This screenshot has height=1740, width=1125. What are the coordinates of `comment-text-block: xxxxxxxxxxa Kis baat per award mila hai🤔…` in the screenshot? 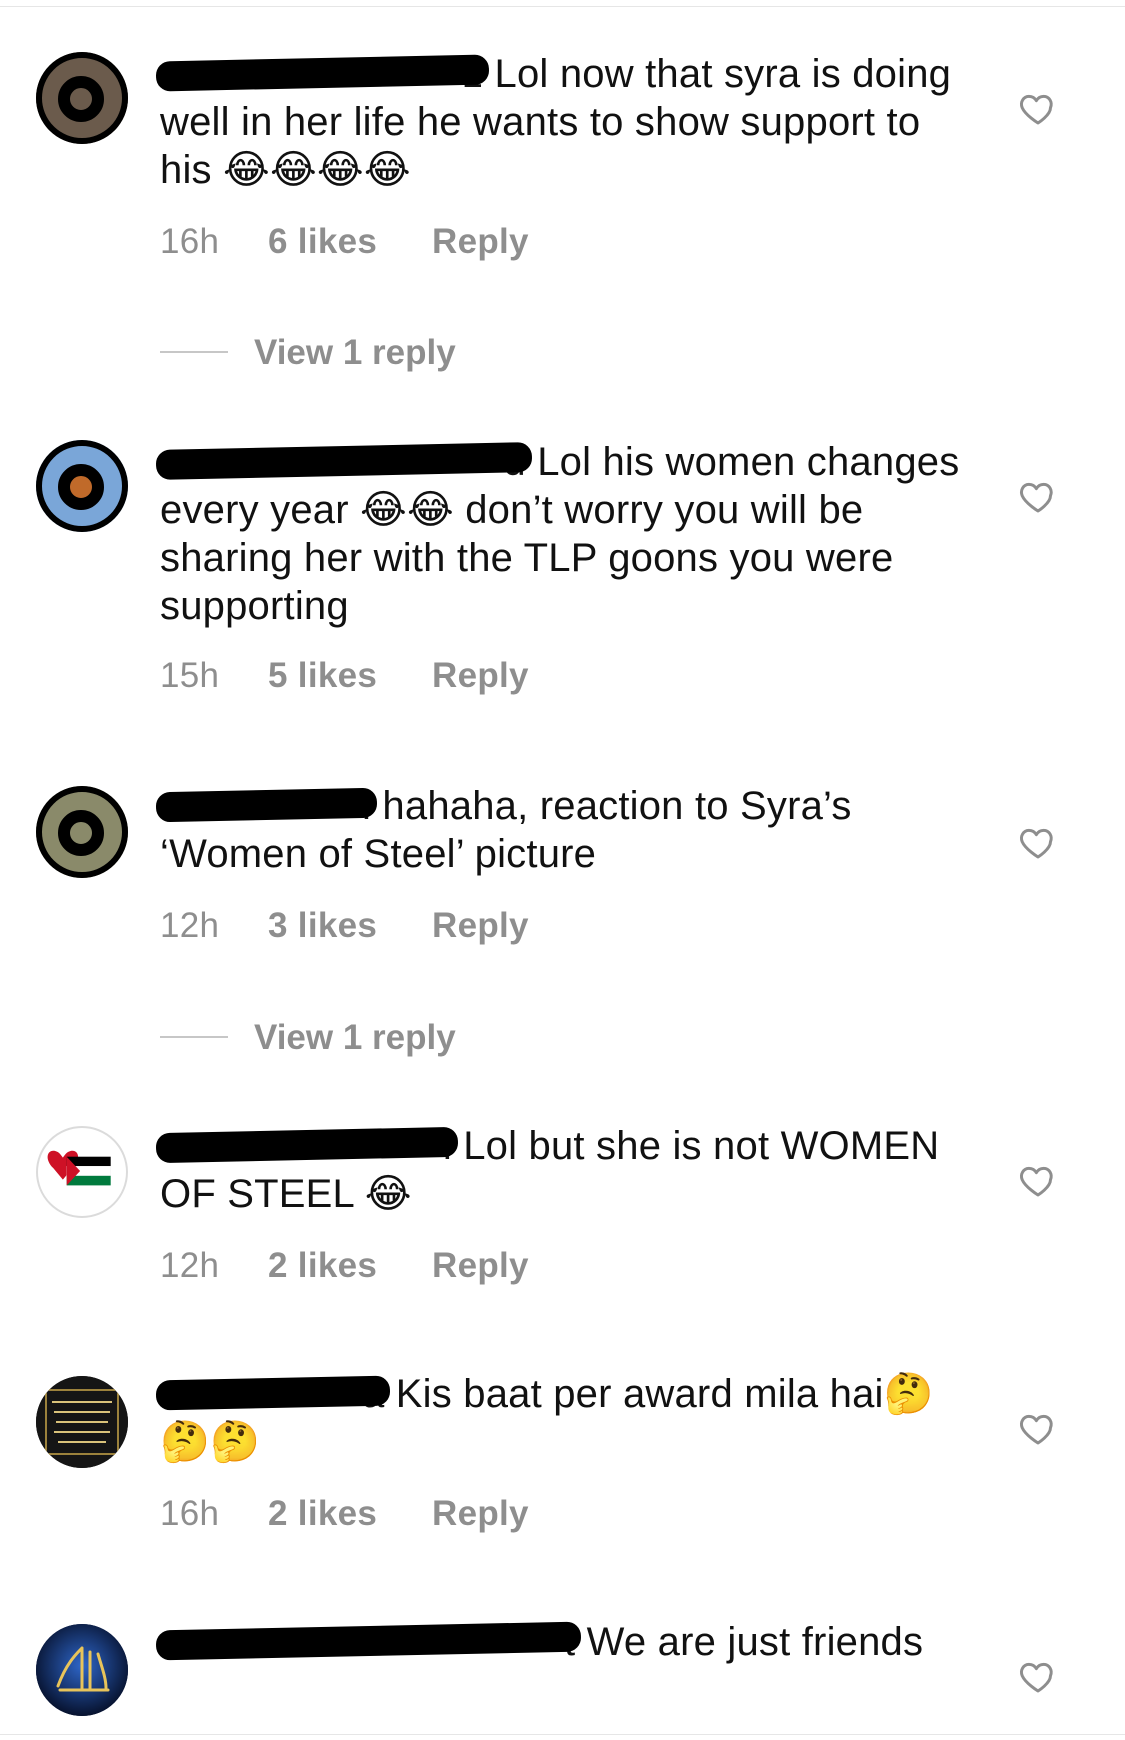 It's located at (557, 1418).